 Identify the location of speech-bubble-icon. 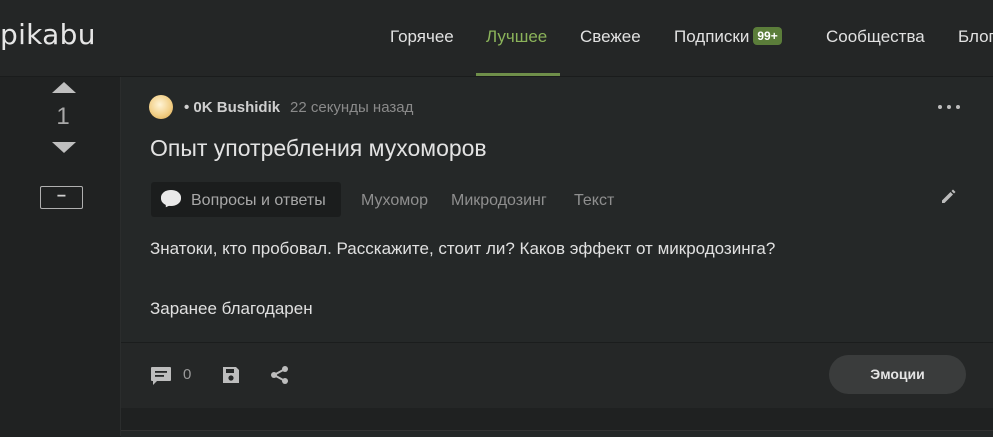
(171, 198).